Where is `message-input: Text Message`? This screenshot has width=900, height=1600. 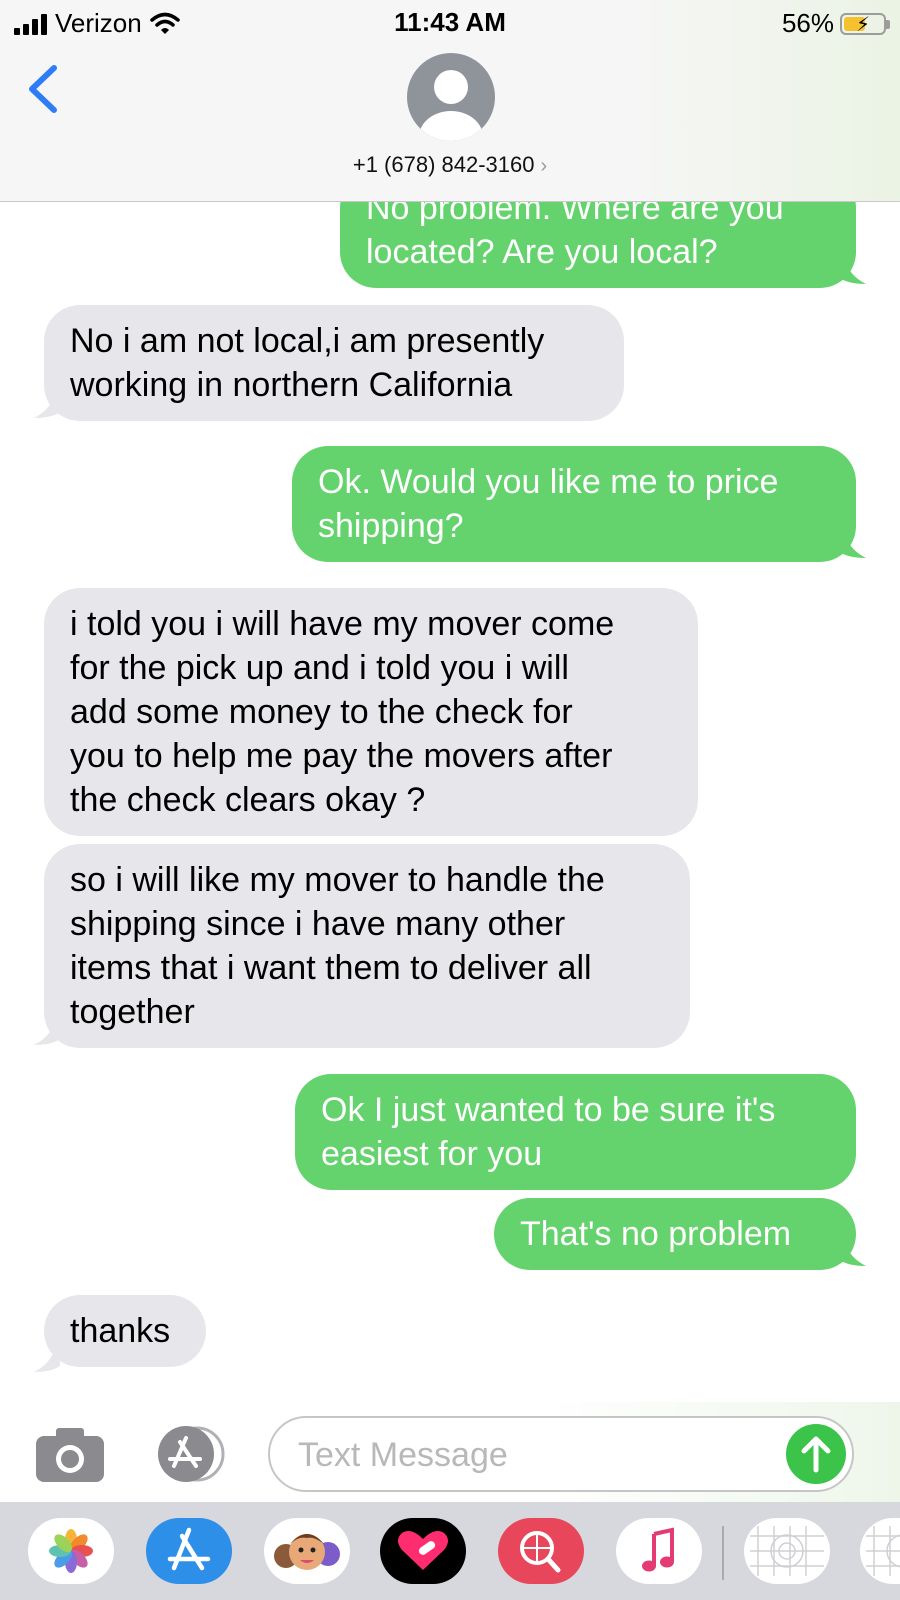
message-input: Text Message is located at coordinates (561, 1454).